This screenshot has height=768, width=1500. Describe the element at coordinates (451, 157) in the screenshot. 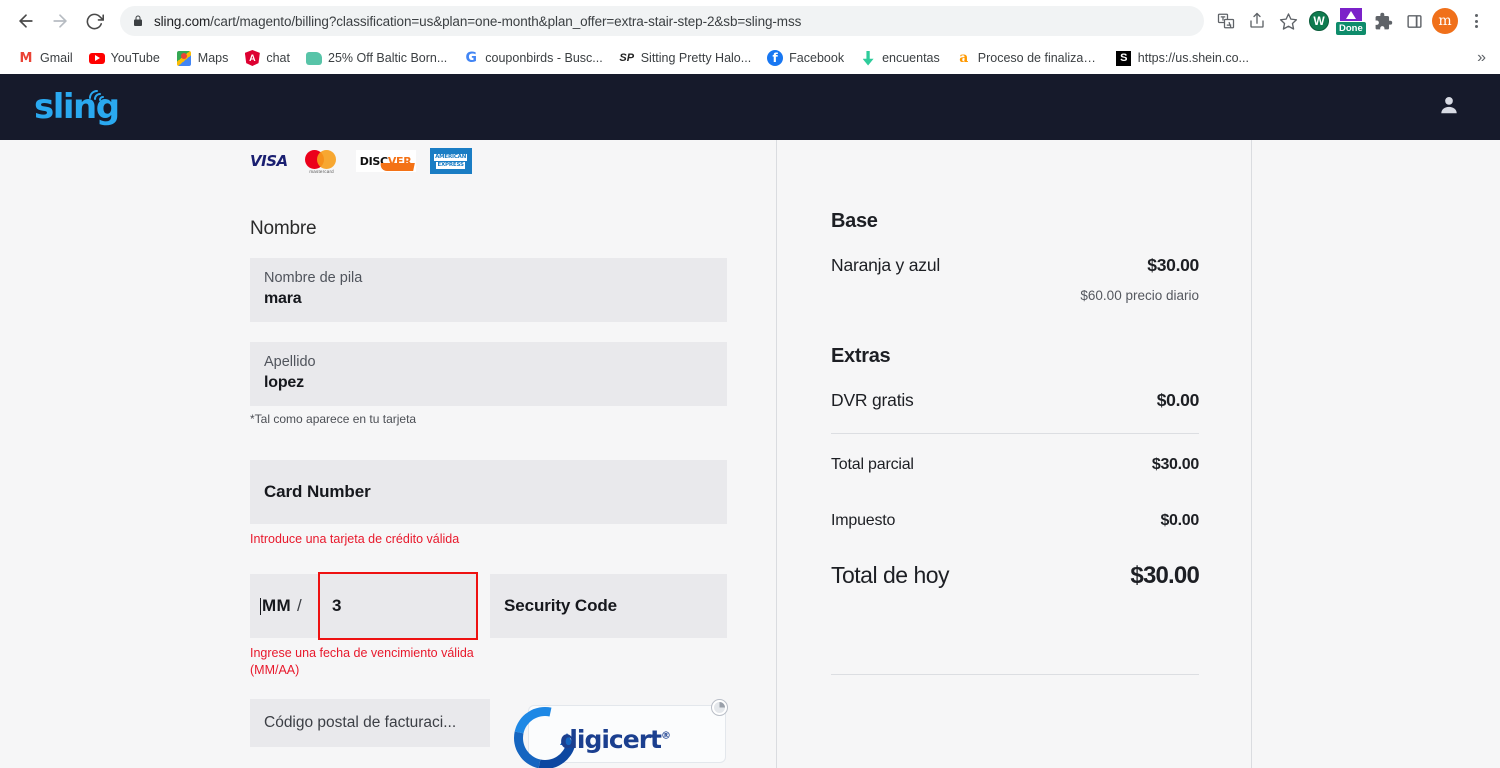

I see `amex-line1: AMERICAN` at that location.